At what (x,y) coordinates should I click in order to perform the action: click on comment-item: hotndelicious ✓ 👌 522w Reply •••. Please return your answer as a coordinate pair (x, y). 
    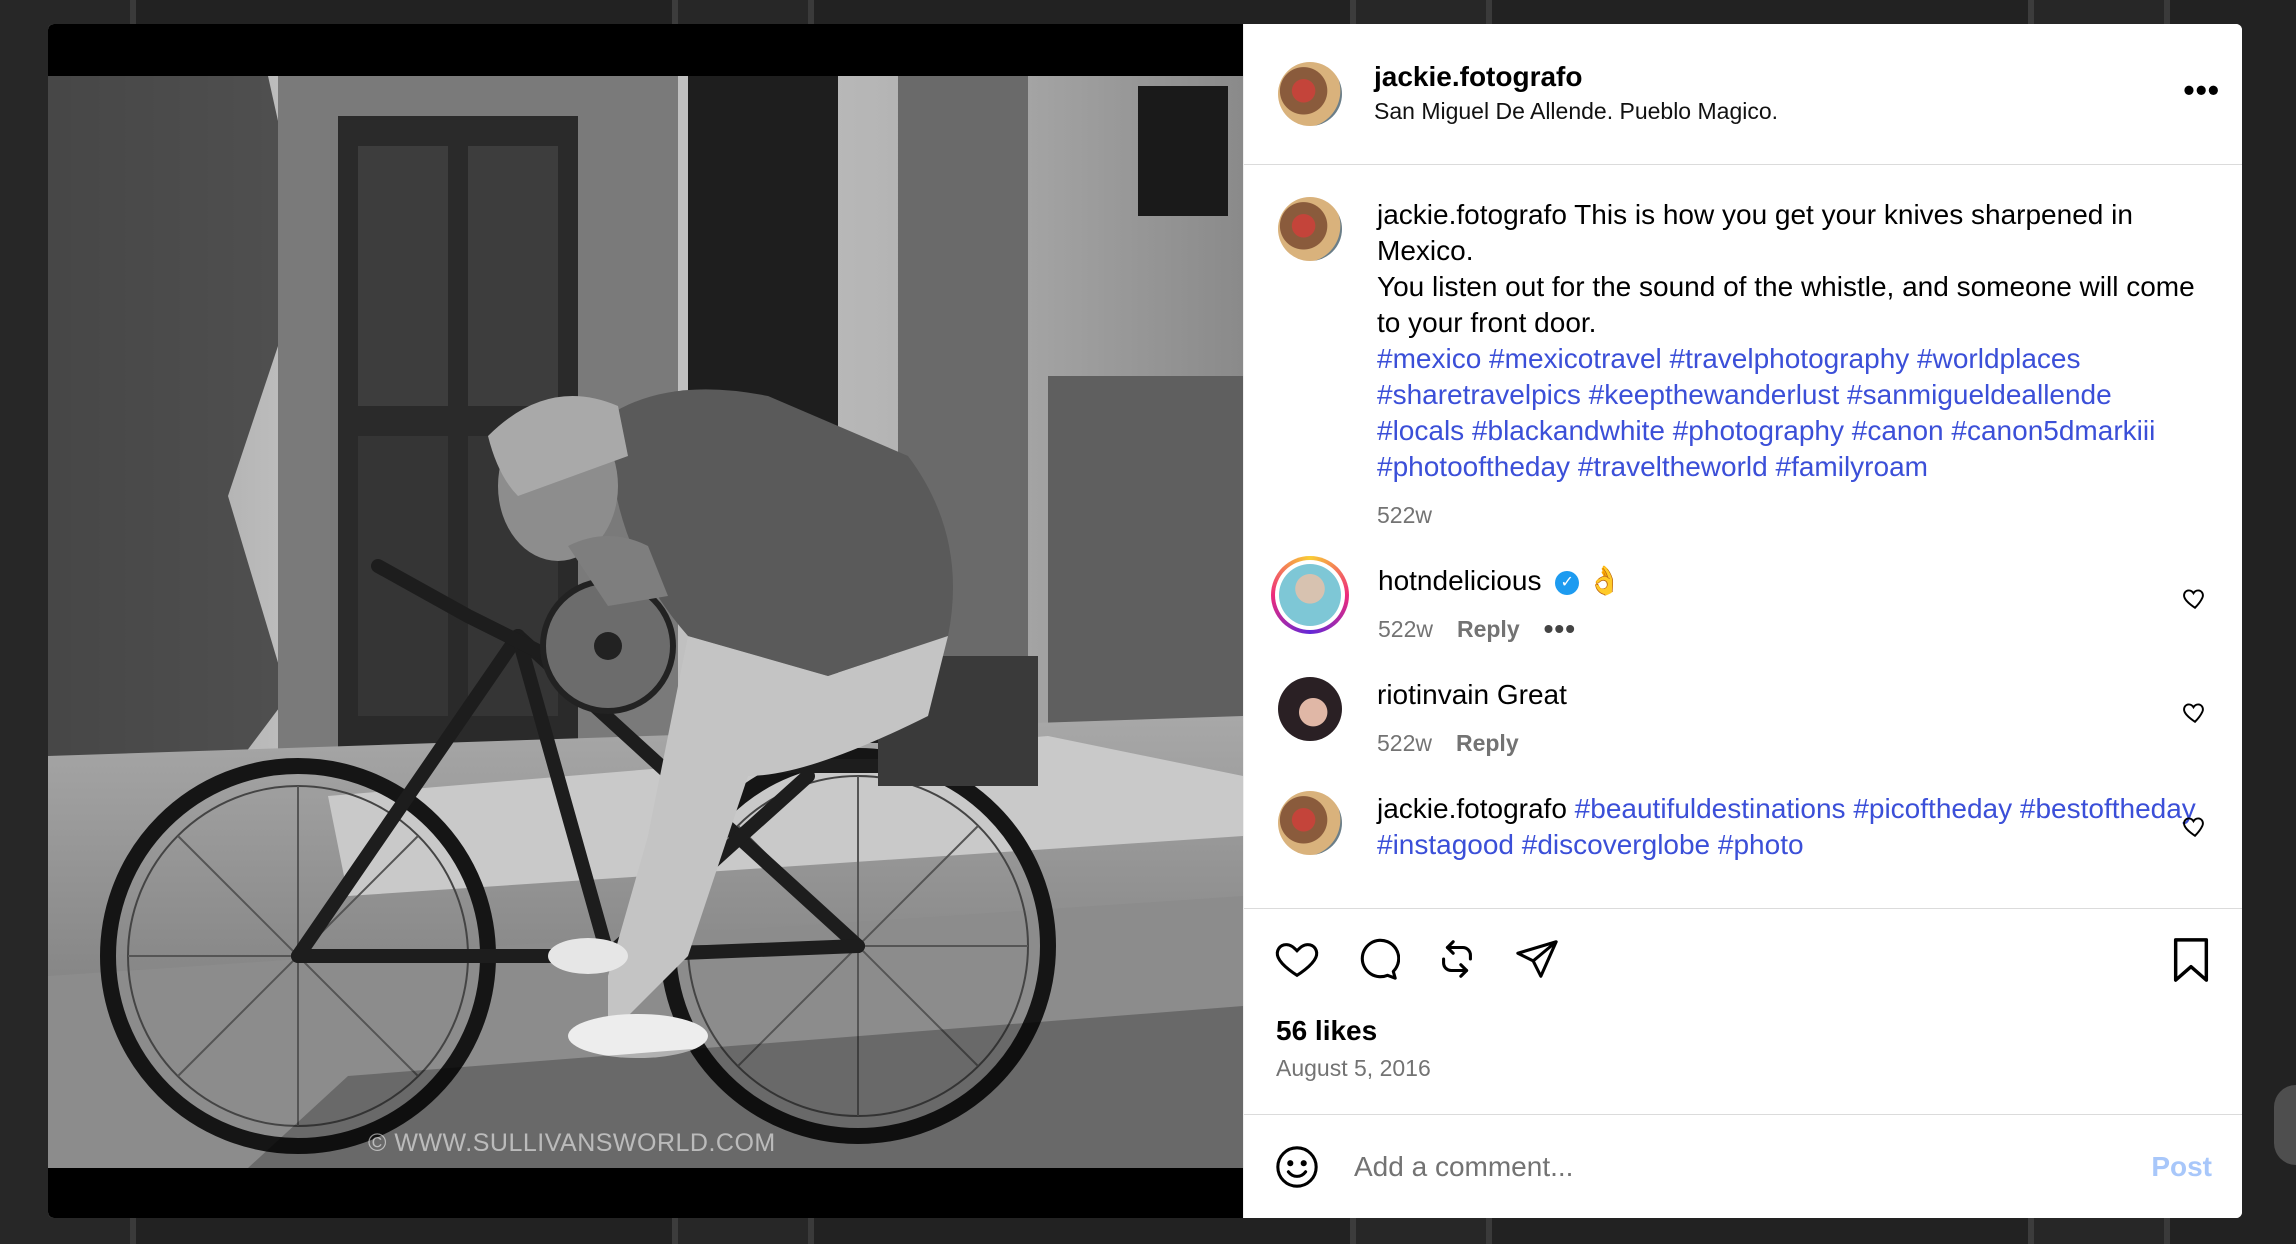
    Looking at the image, I should click on (1739, 601).